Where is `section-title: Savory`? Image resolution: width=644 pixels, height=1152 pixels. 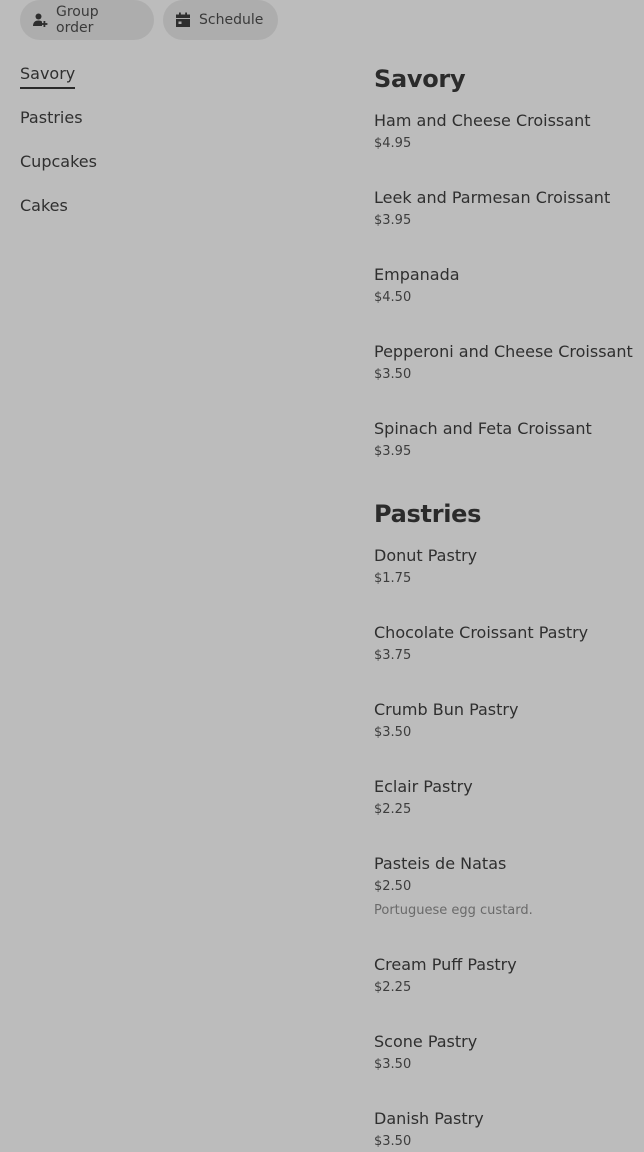 section-title: Savory is located at coordinates (420, 79).